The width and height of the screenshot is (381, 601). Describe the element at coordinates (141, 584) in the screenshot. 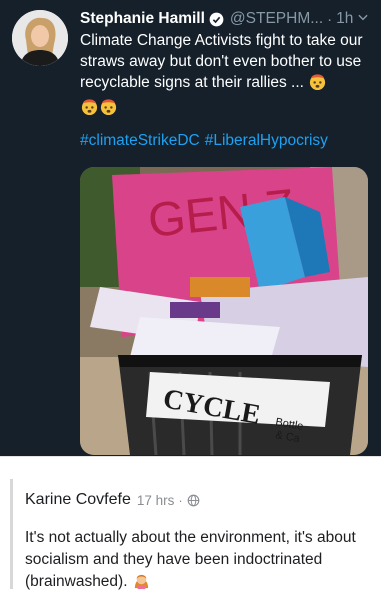

I see `woman-tipping-hand-emoji-icon` at that location.